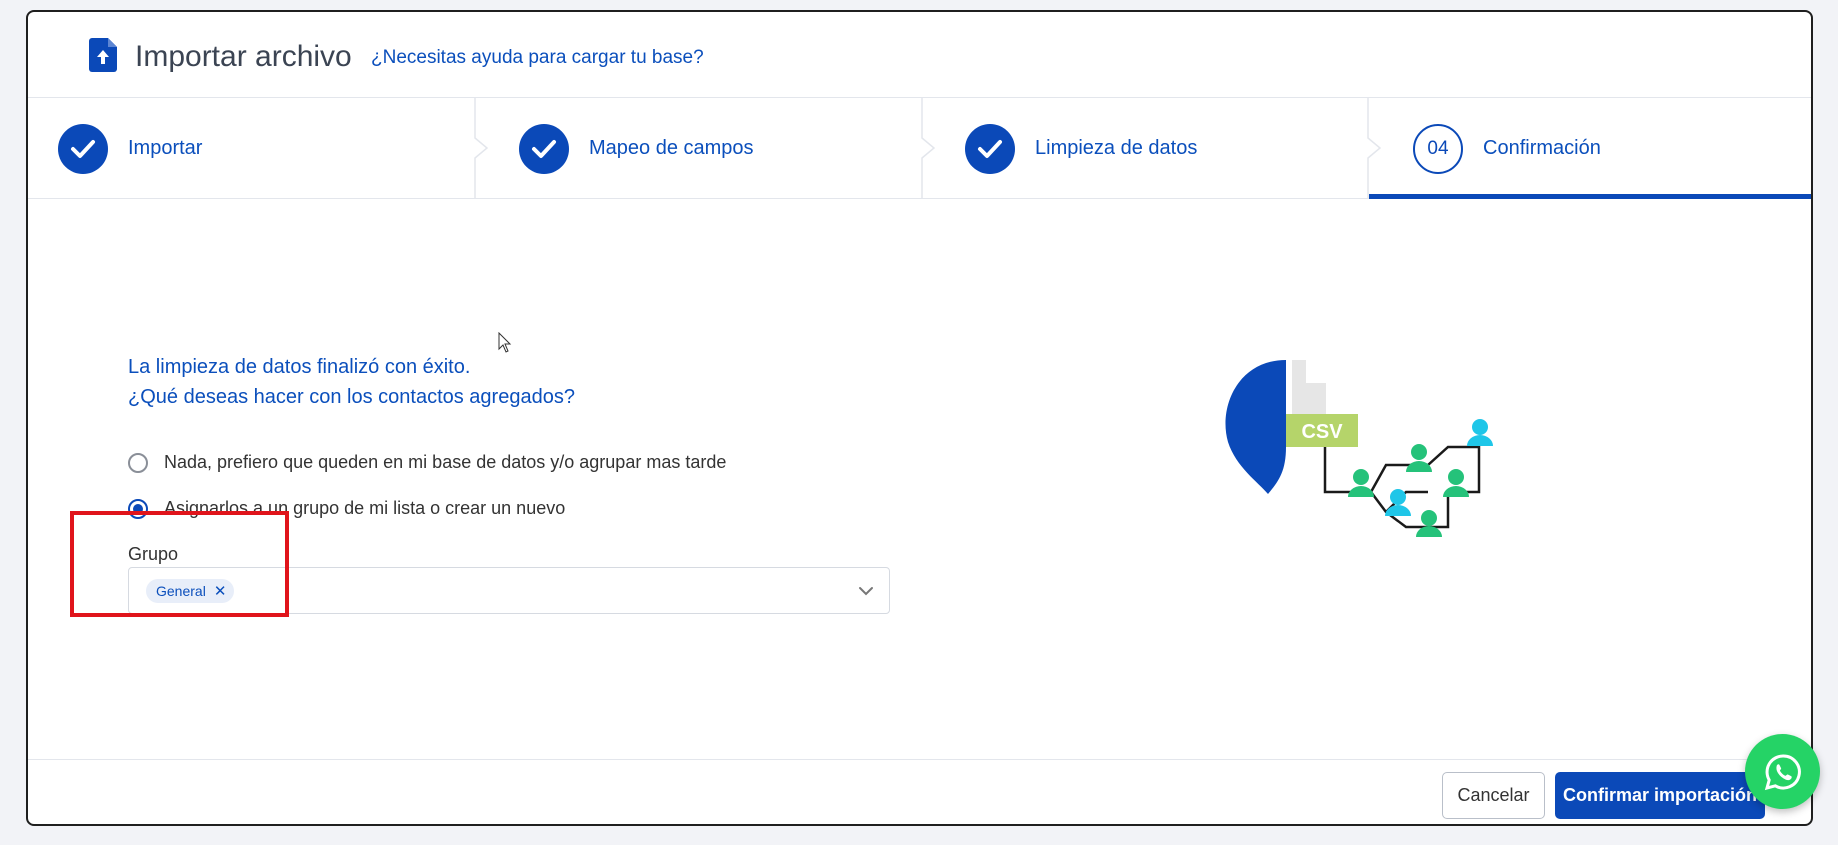  Describe the element at coordinates (919, 791) in the screenshot. I see `modal-footer: Cancelar Confirmar importación` at that location.